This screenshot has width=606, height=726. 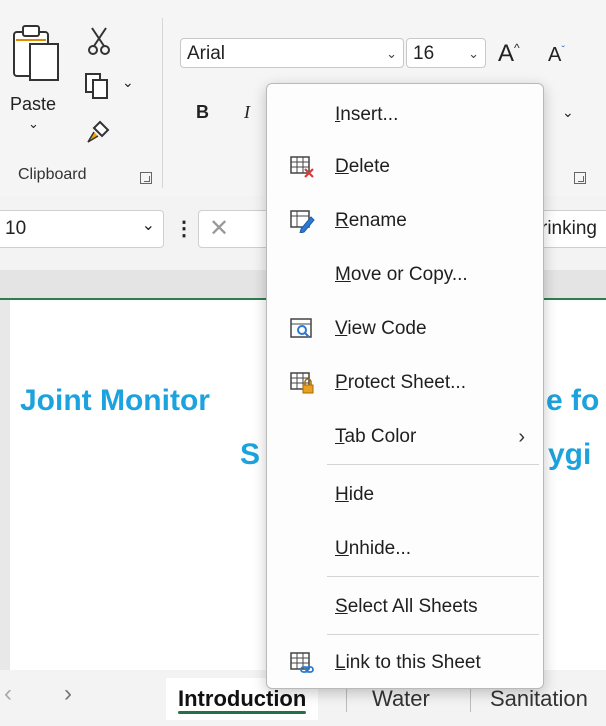 What do you see at coordinates (408, 662) in the screenshot?
I see `menu-item-label: Link to this Sheet` at bounding box center [408, 662].